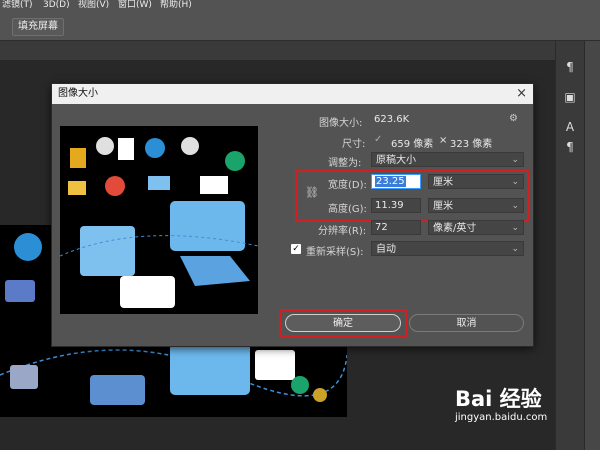 The height and width of the screenshot is (450, 600). I want to click on height-unit-value: 厘米, so click(443, 206).